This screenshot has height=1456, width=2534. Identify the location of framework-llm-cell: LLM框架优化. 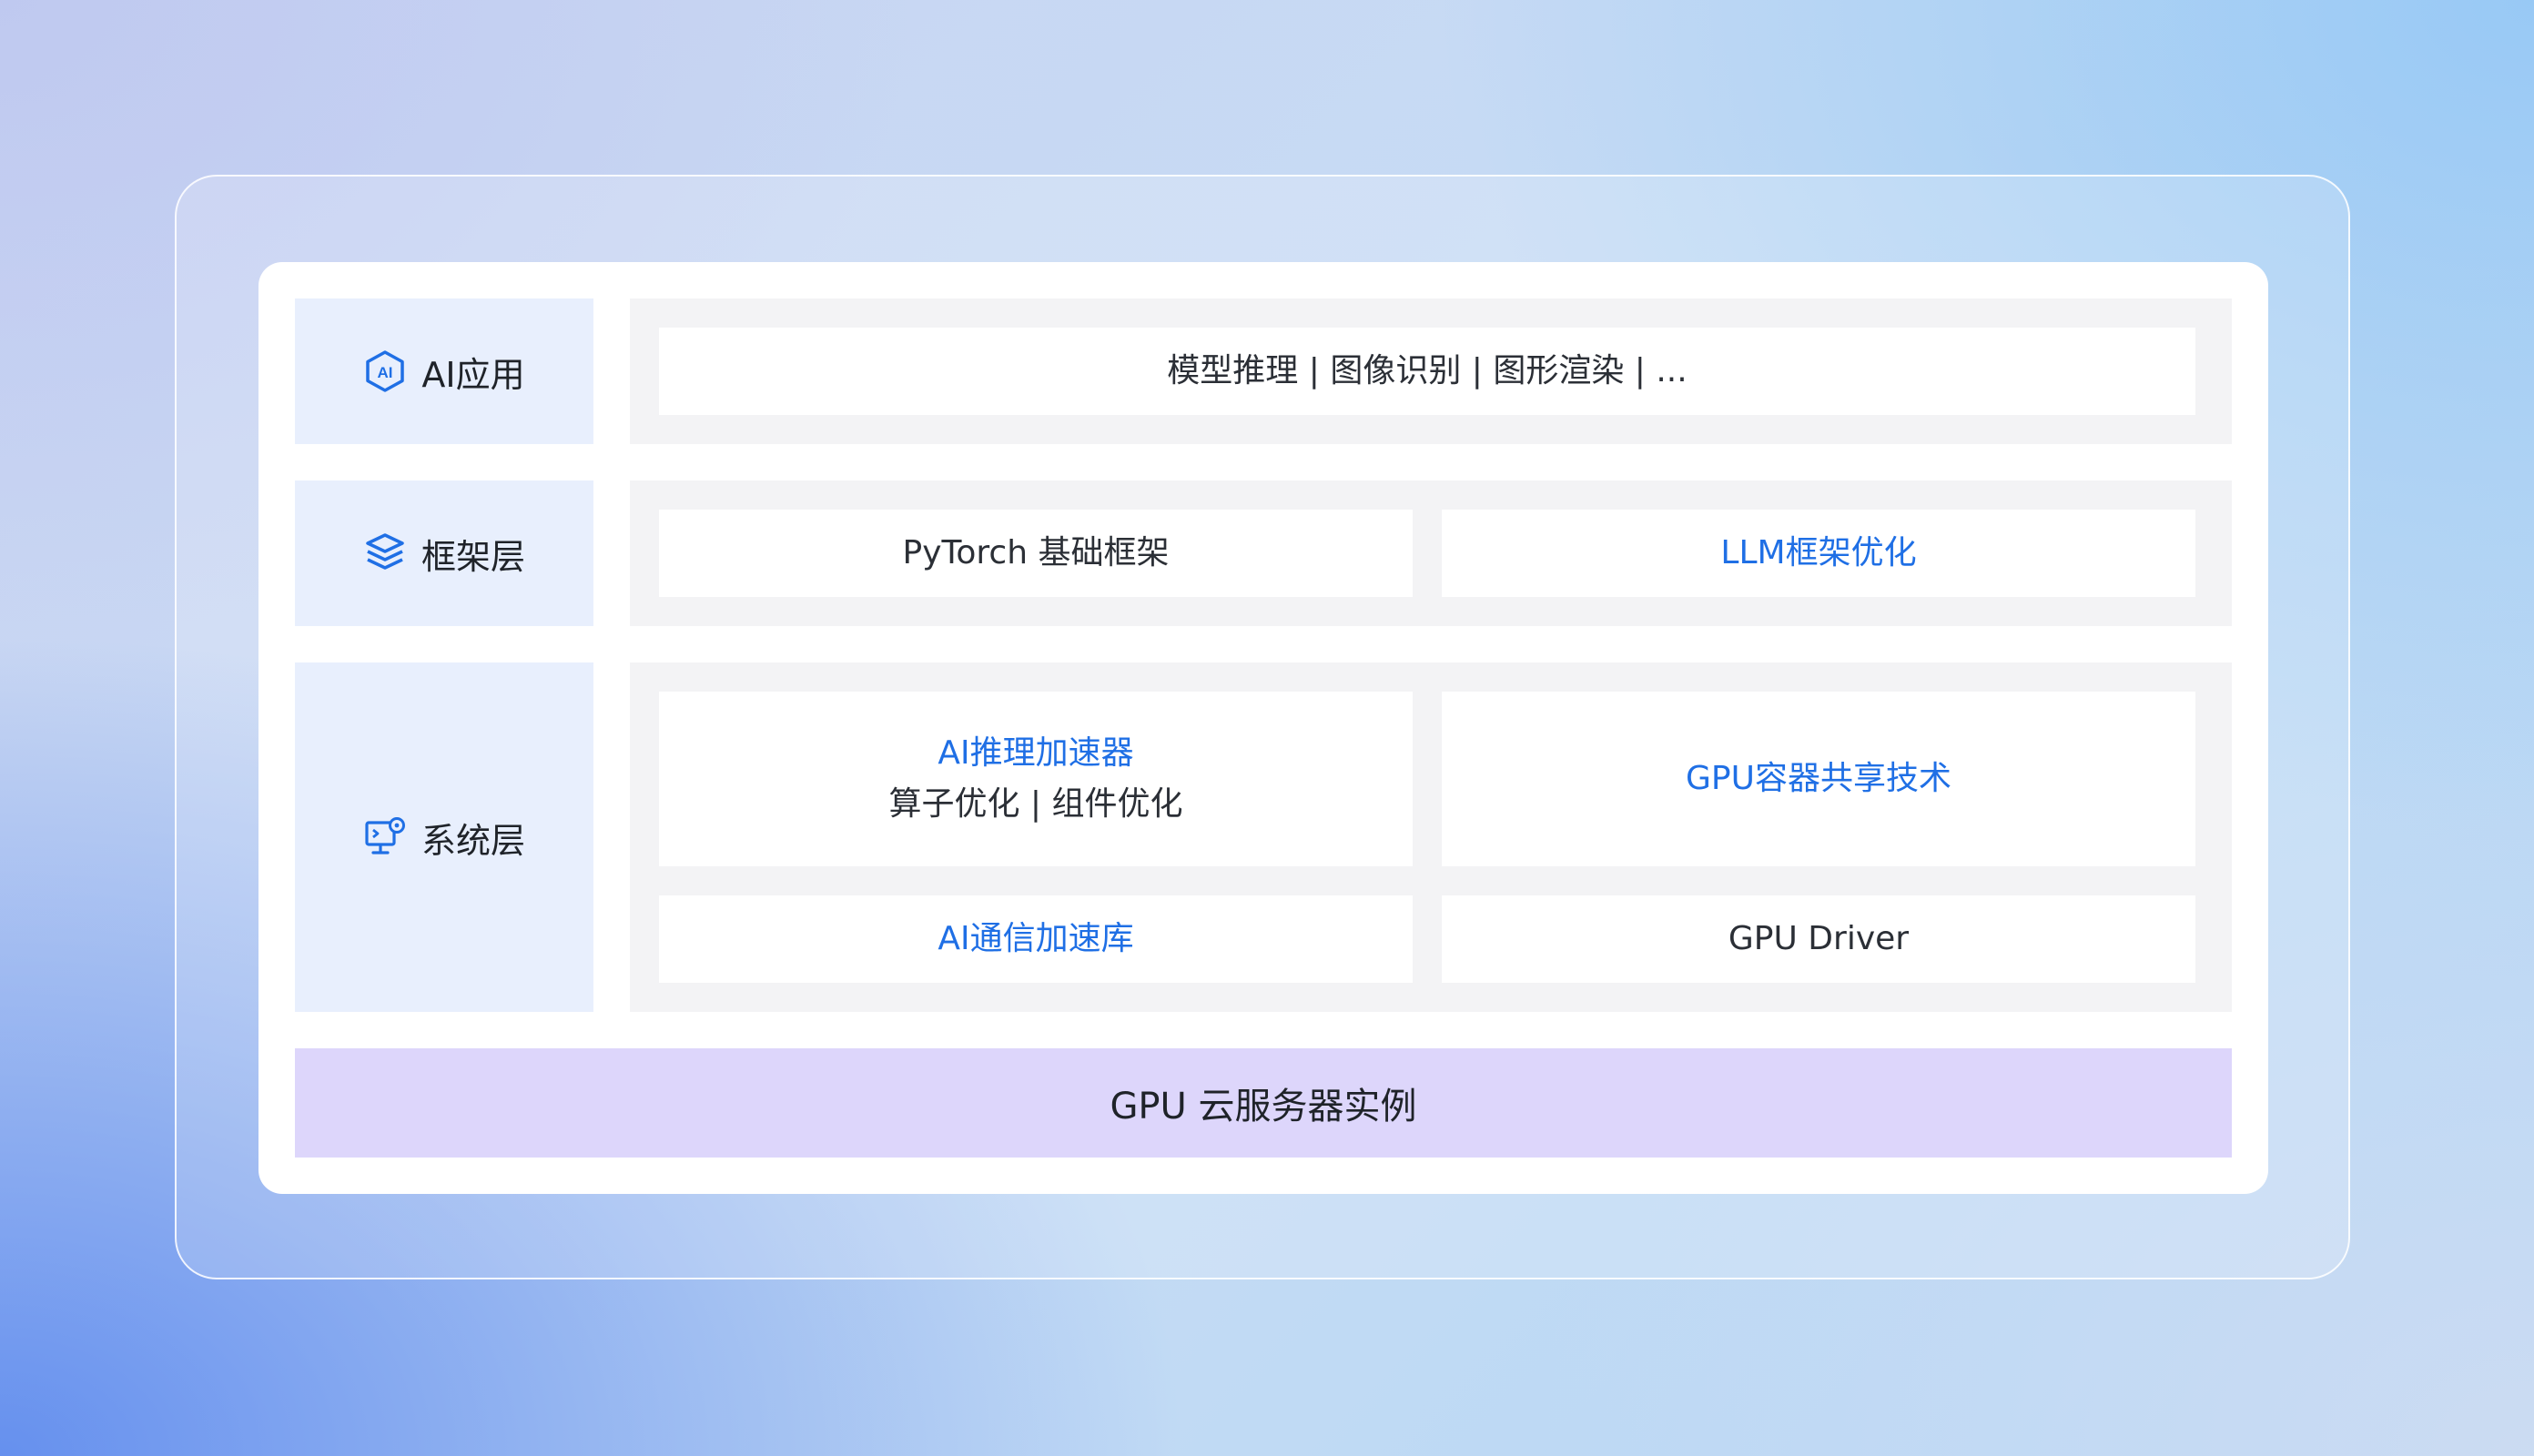
(1819, 553).